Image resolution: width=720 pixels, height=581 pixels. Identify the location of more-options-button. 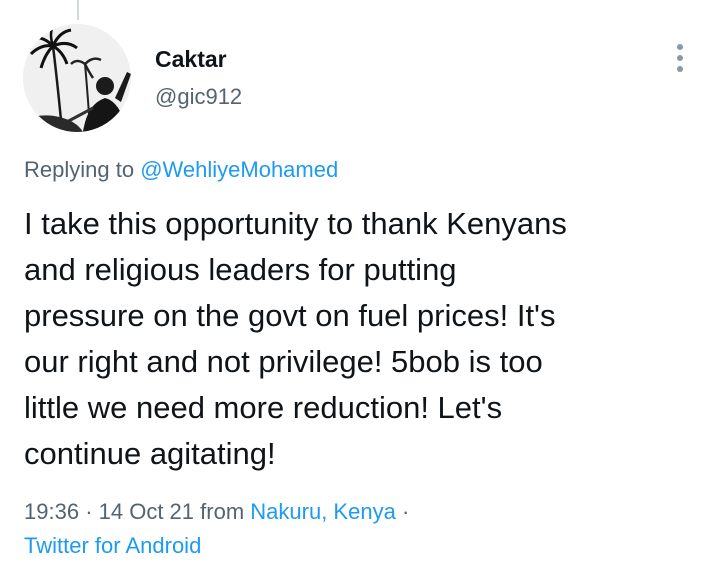
(680, 58).